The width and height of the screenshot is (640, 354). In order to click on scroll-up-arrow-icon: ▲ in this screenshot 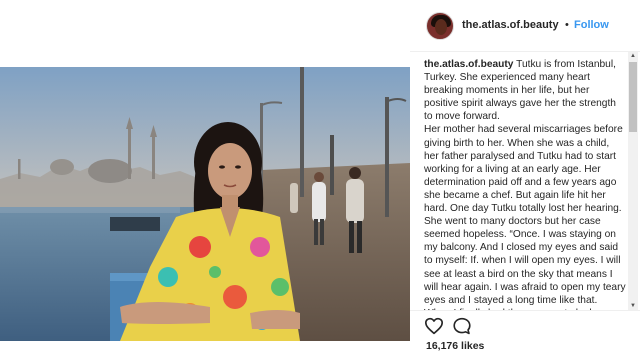, I will do `click(633, 56)`.